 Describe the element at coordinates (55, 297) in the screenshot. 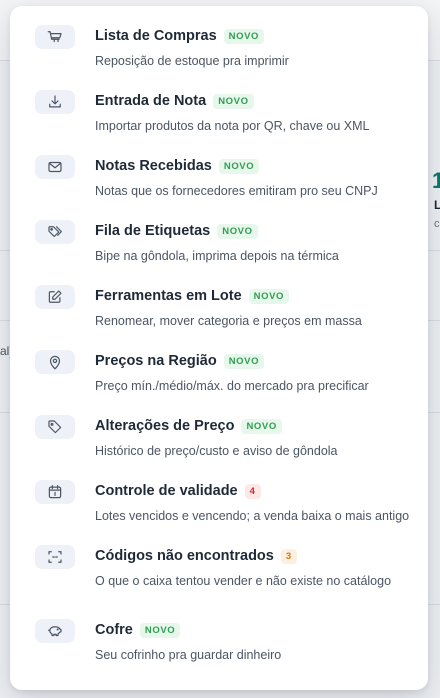

I see `edit-icon` at that location.